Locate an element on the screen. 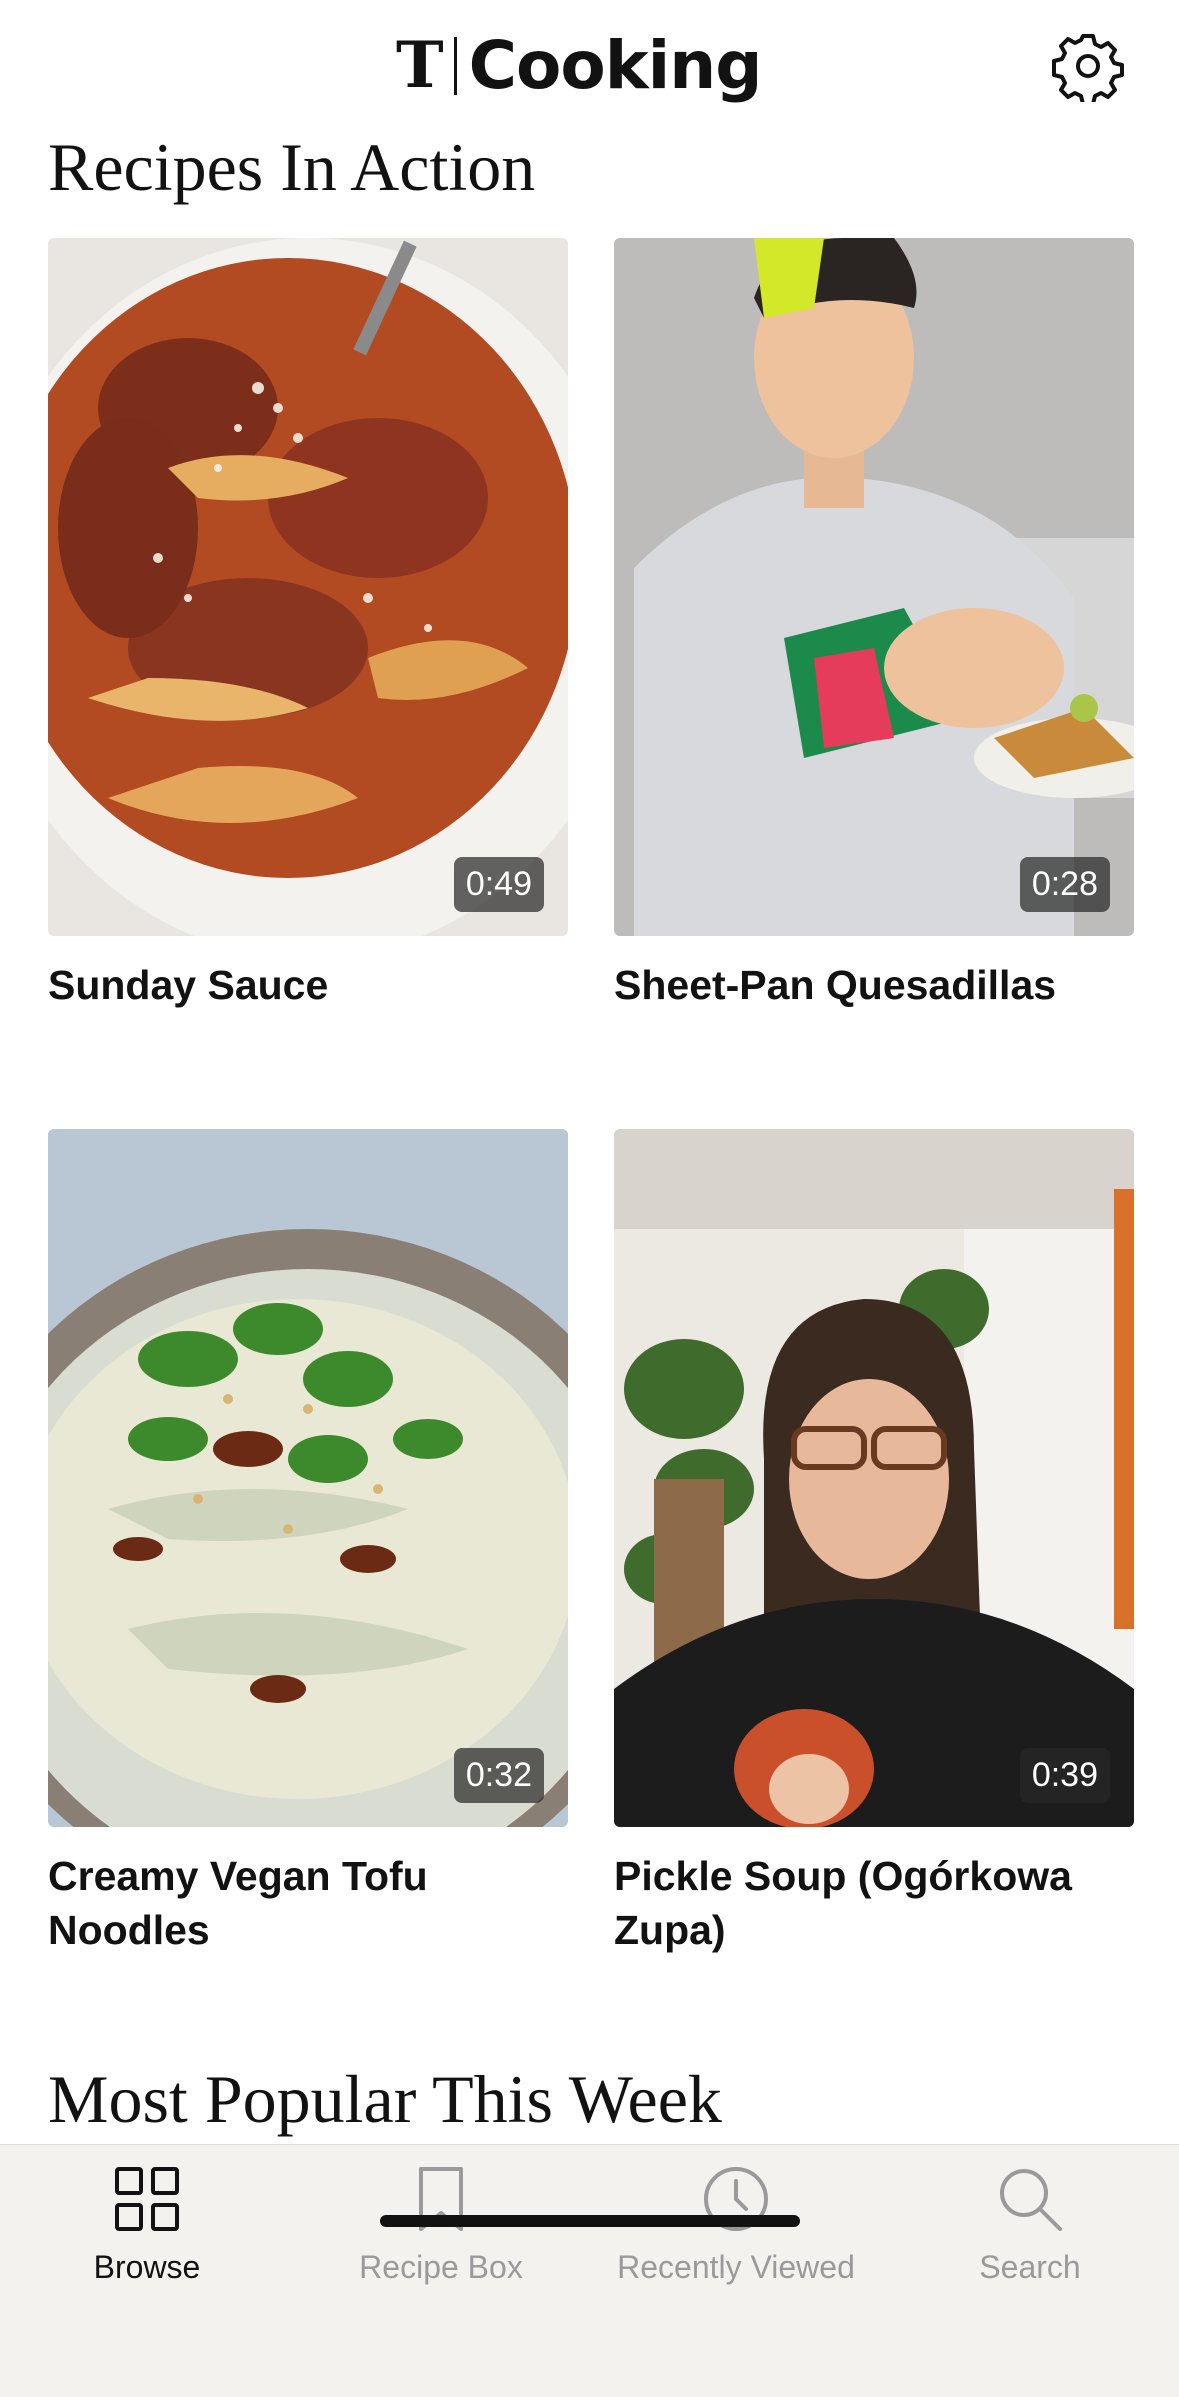 The image size is (1179, 2397). nyt-cooking-logo: T Cooking is located at coordinates (579, 66).